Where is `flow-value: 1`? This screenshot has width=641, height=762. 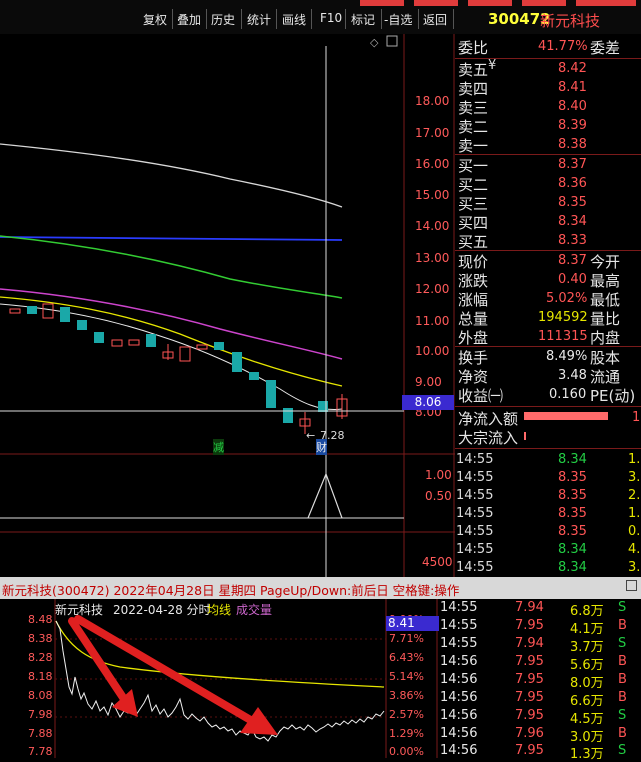
flow-value: 1 is located at coordinates (636, 417).